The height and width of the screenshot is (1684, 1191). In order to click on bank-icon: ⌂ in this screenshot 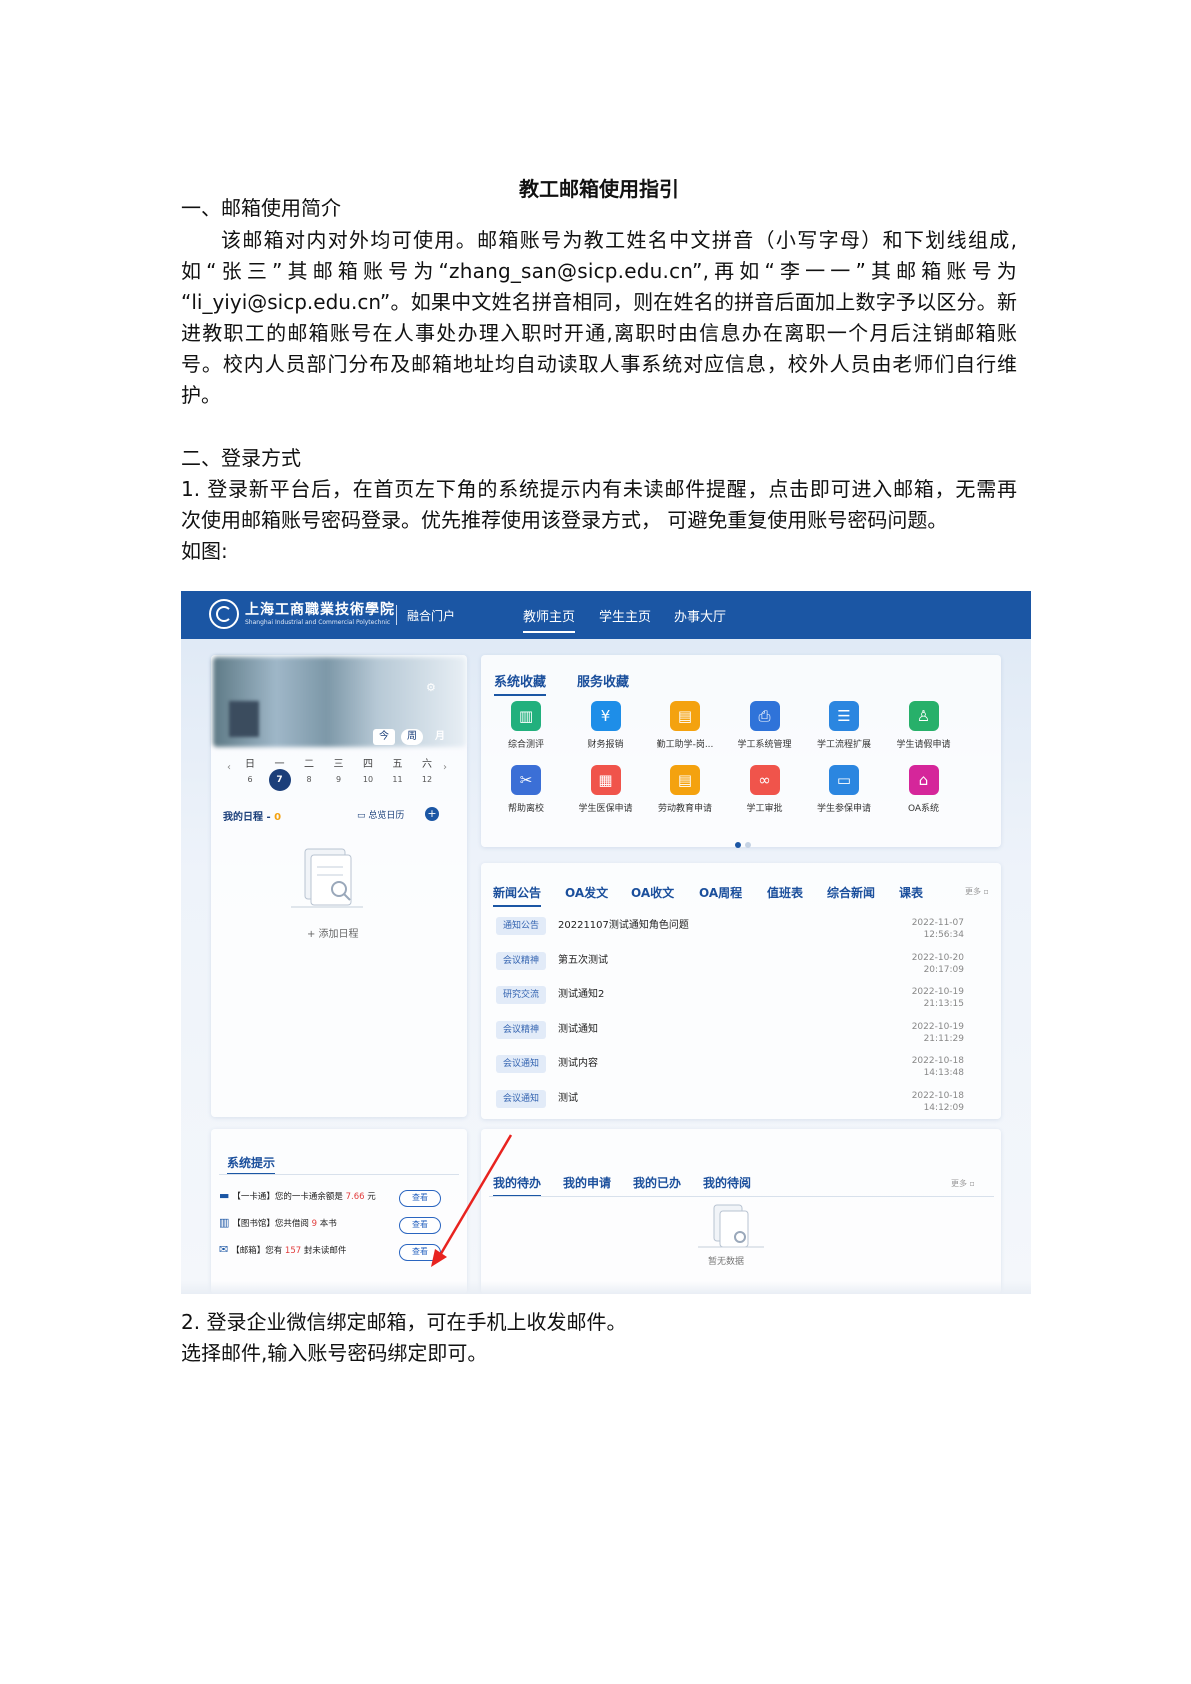, I will do `click(923, 780)`.